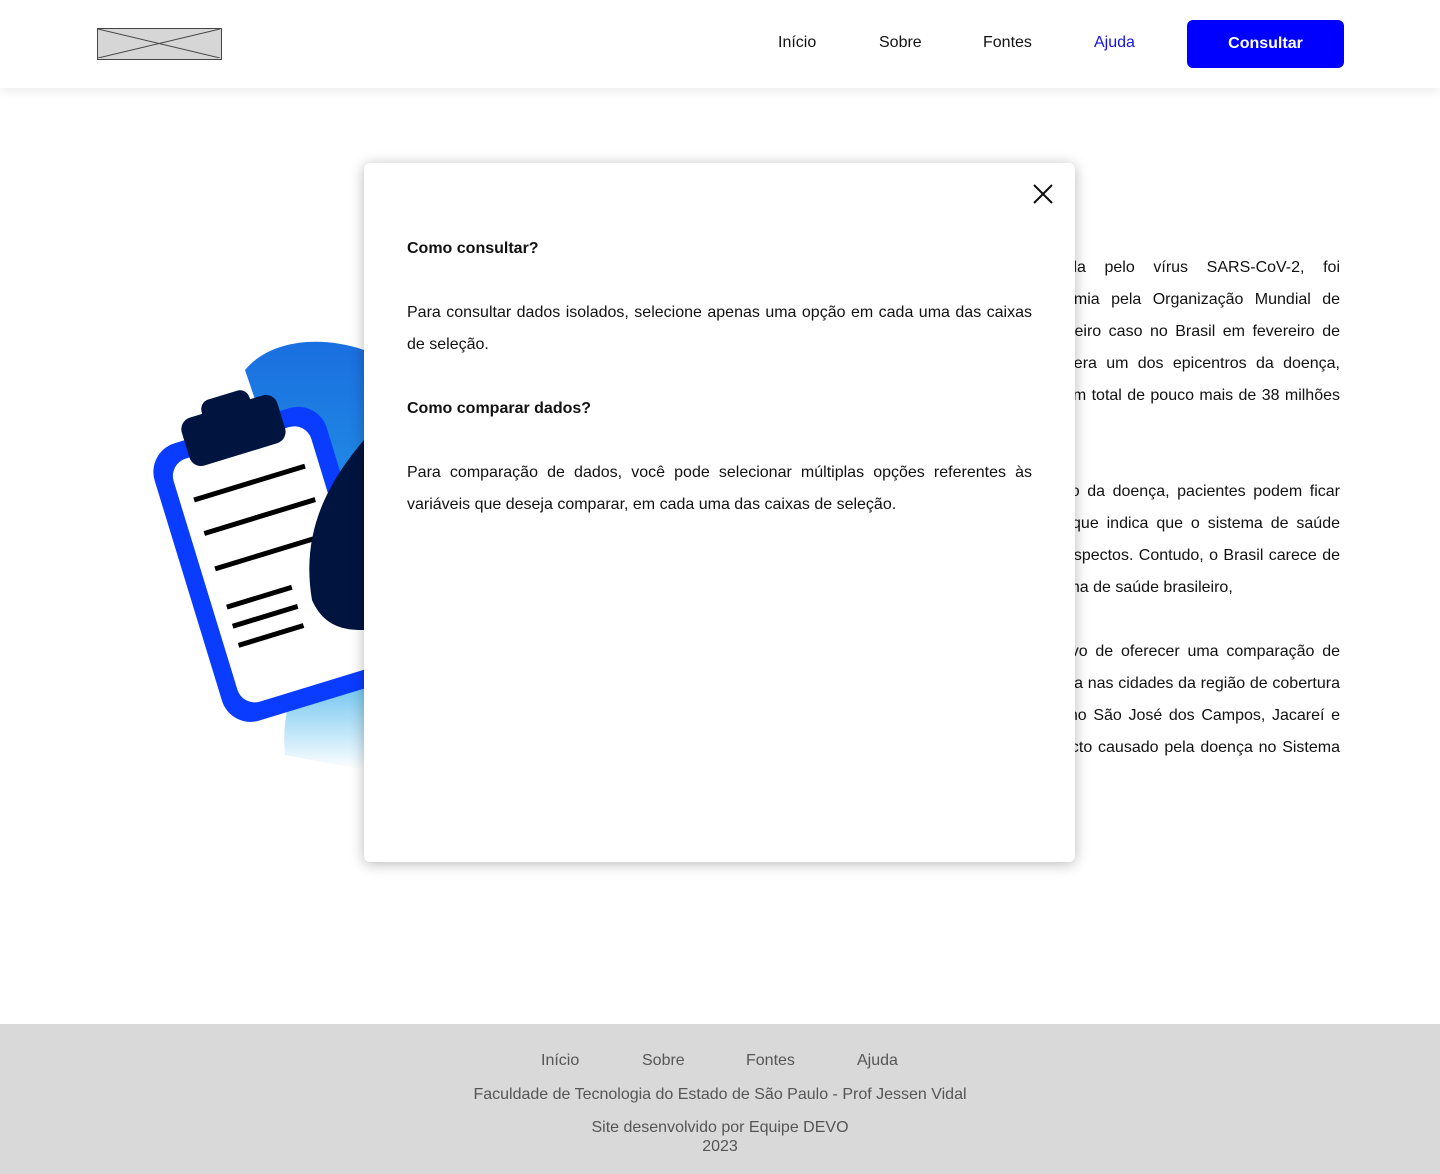 The width and height of the screenshot is (1440, 1174). Describe the element at coordinates (473, 248) in the screenshot. I see `help-heading-consultar: Como consultar?` at that location.